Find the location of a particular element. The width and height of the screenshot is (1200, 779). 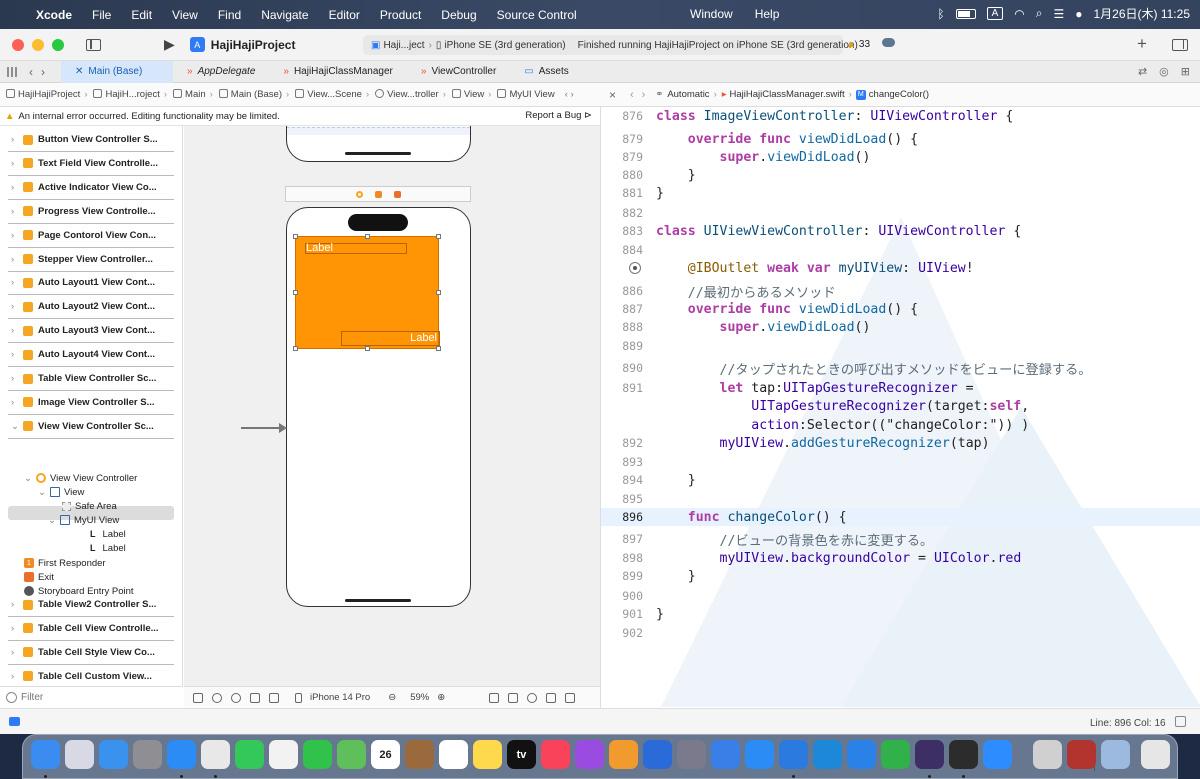

dock-calendar-icon: 26 is located at coordinates (385, 754).